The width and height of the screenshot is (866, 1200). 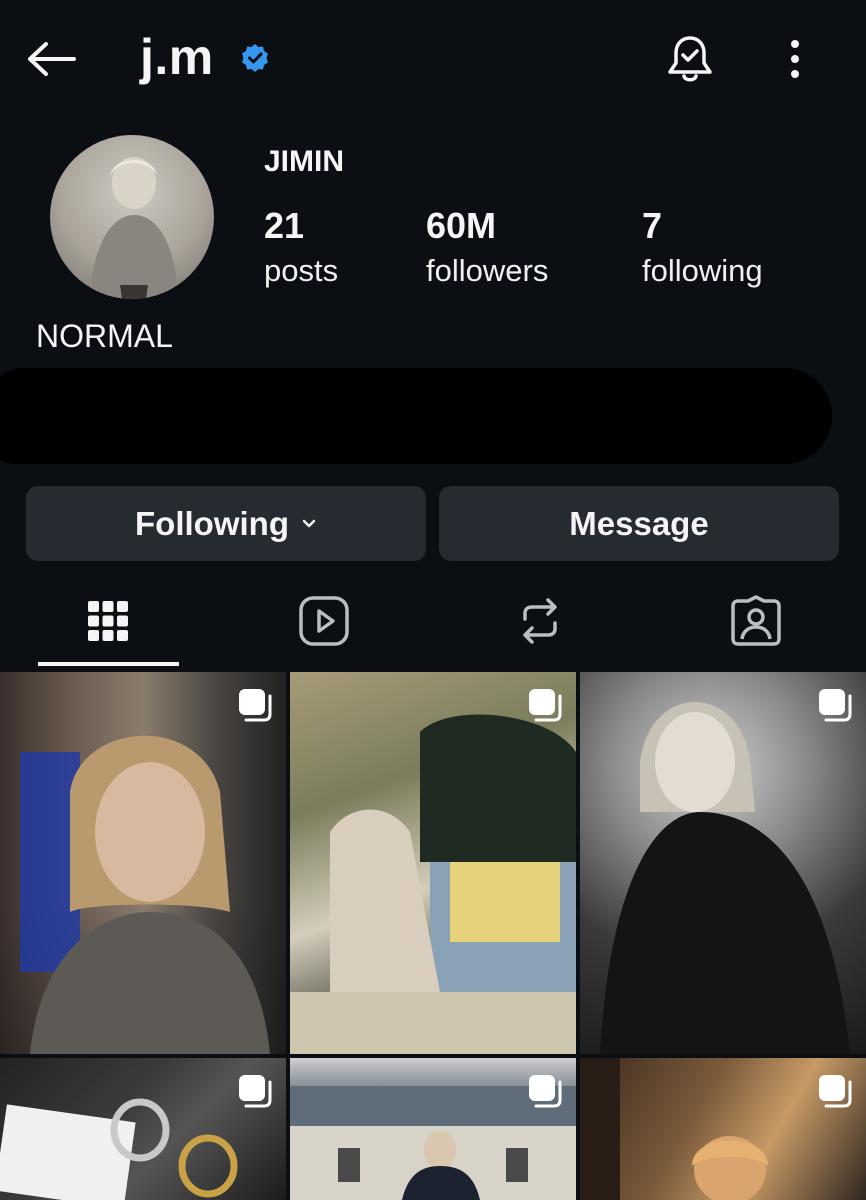 What do you see at coordinates (487, 270) in the screenshot?
I see `followers-label: followers` at bounding box center [487, 270].